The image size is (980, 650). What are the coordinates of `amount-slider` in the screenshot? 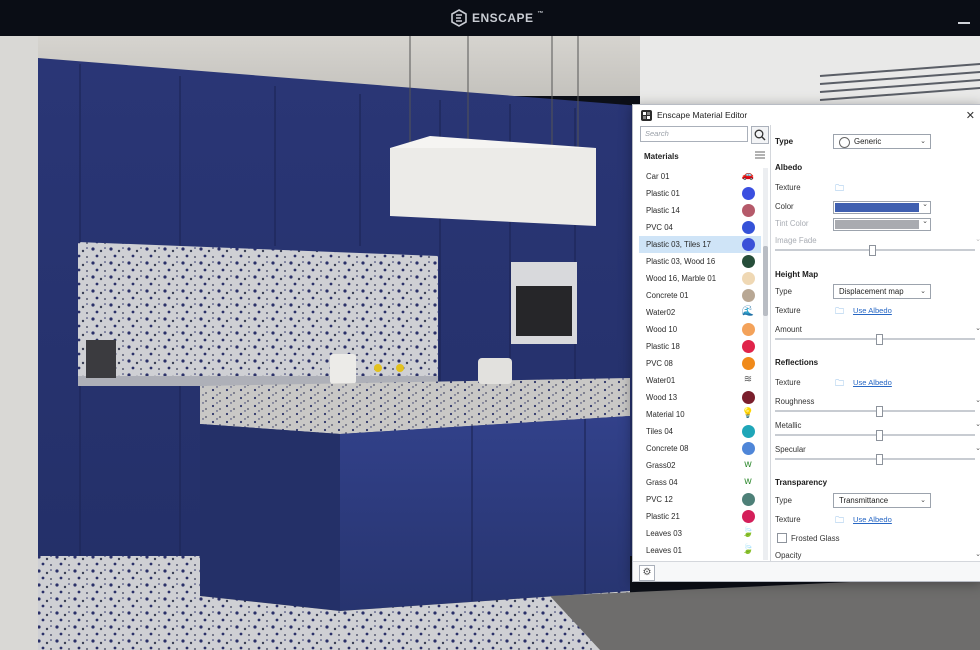 It's located at (875, 339).